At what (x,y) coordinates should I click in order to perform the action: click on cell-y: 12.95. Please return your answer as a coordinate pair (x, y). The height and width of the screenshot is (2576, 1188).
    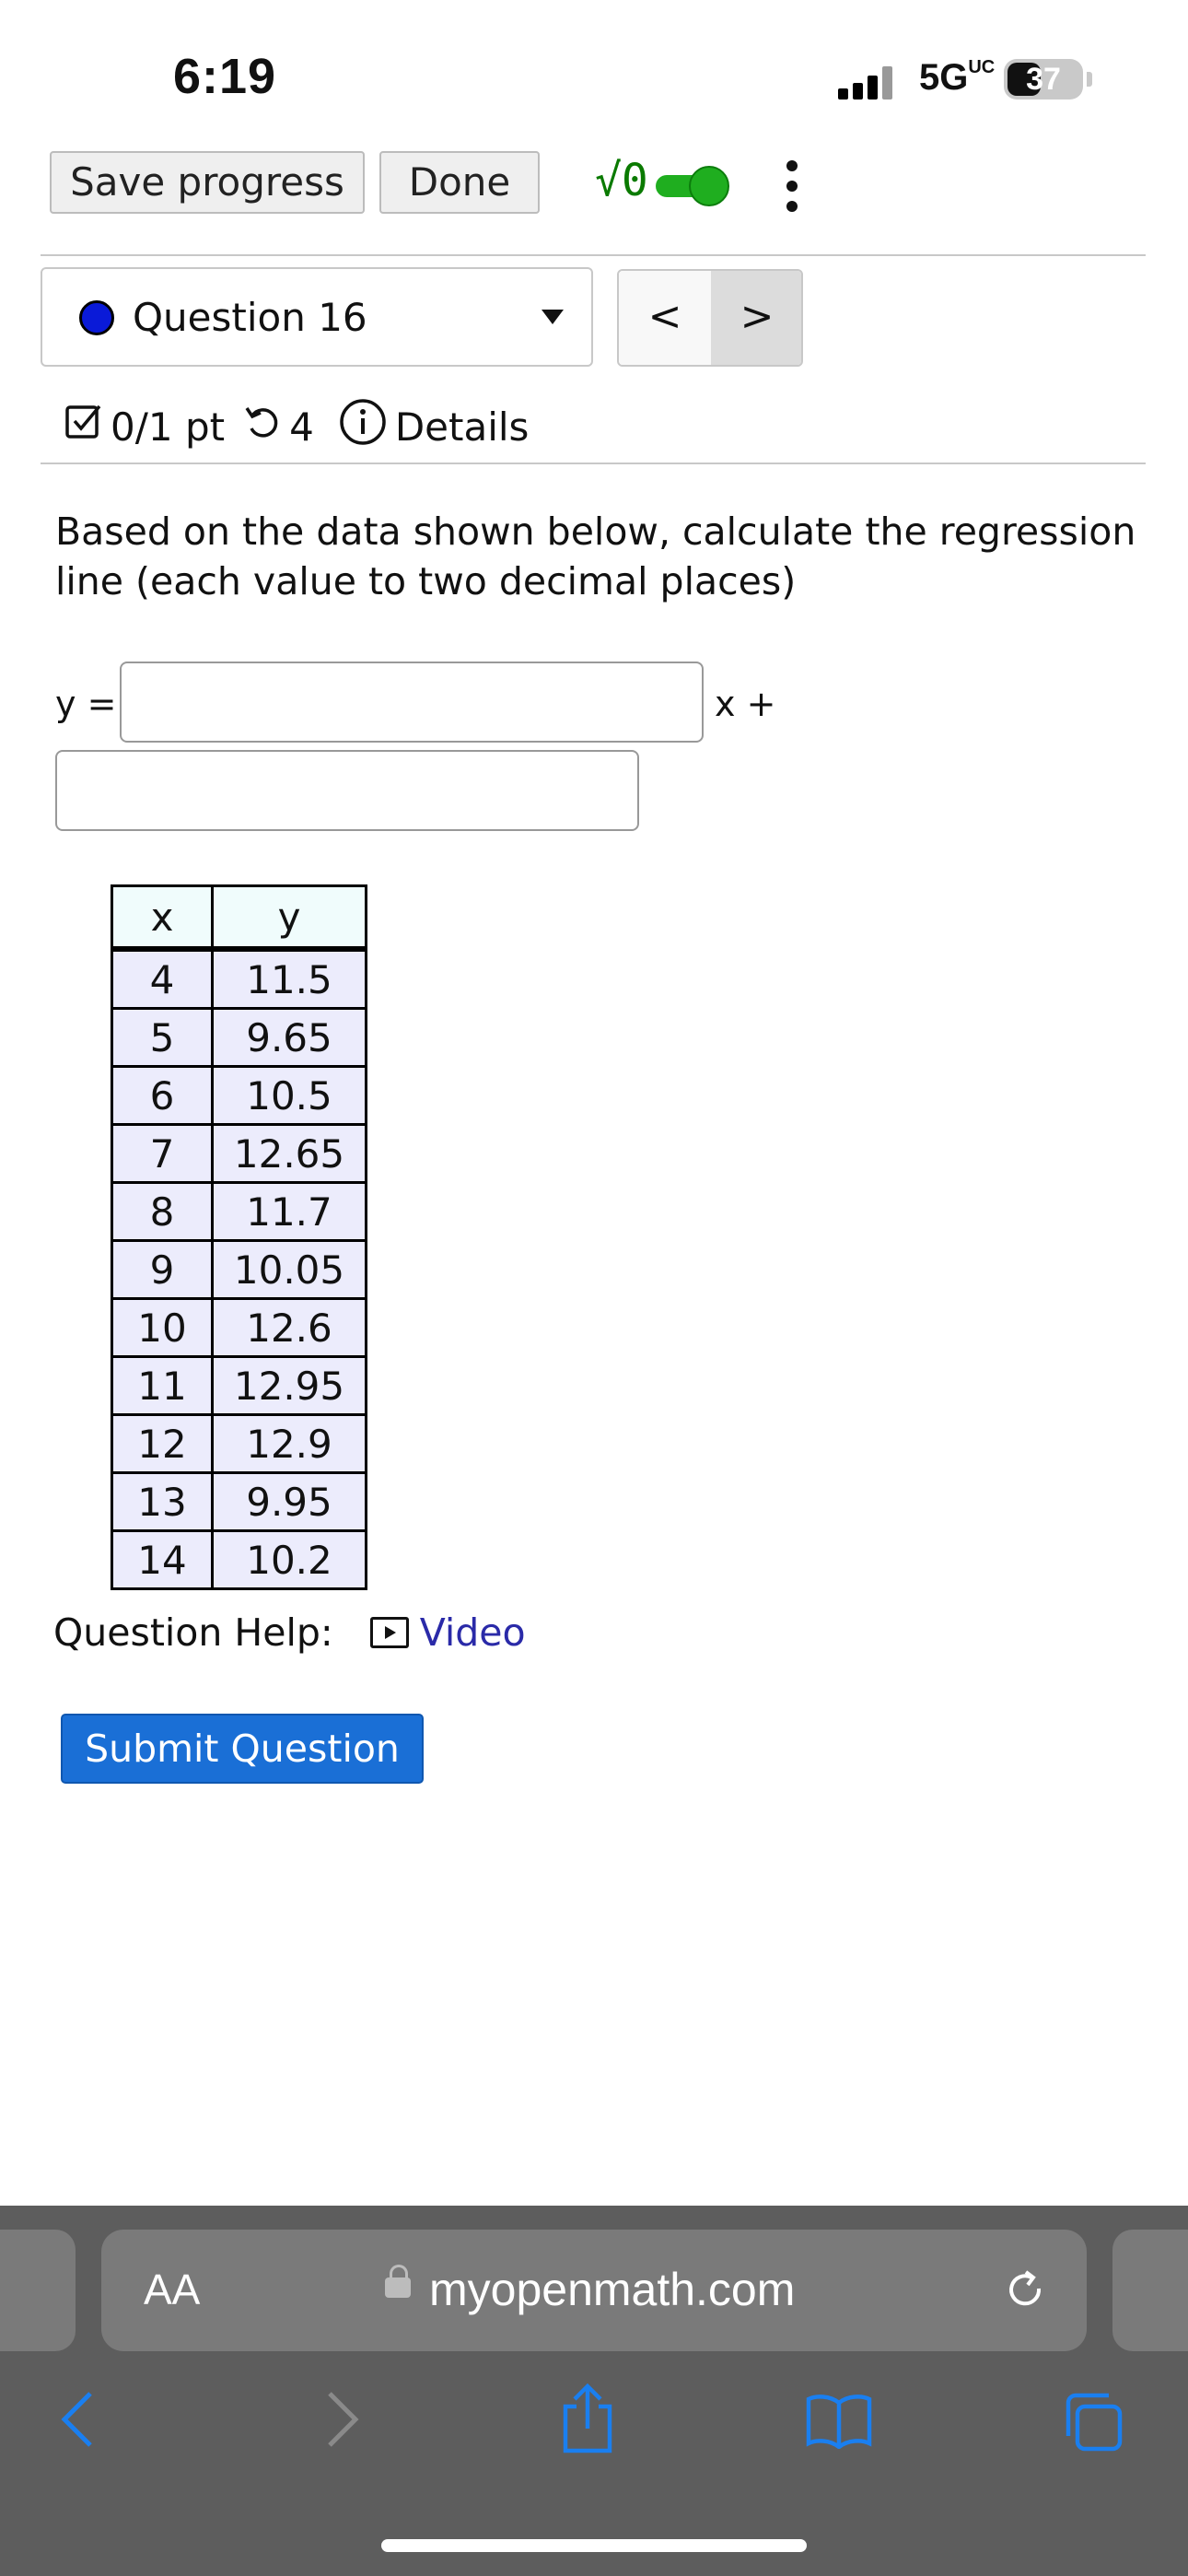
    Looking at the image, I should click on (289, 1385).